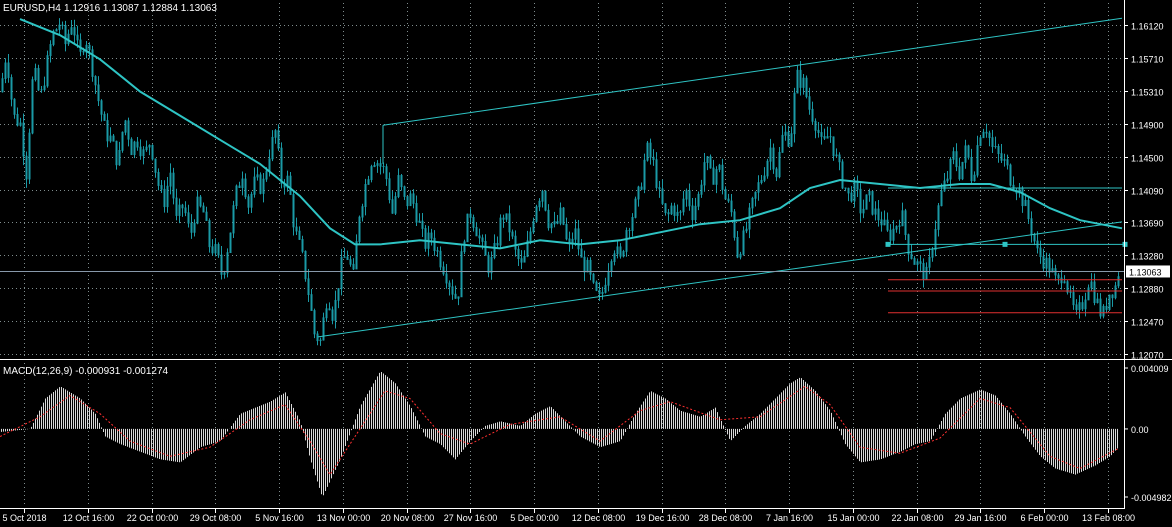 Image resolution: width=1172 pixels, height=527 pixels. I want to click on price-tick-label: 1.15310, so click(1147, 93).